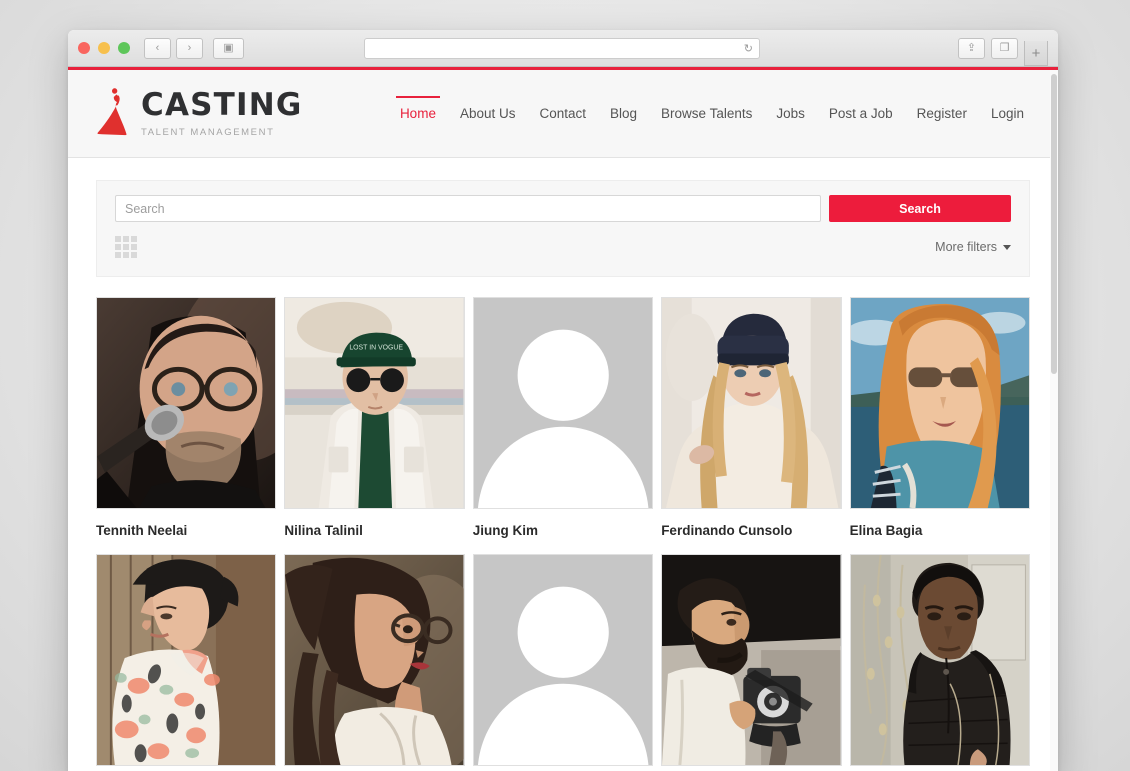  What do you see at coordinates (1054, 420) in the screenshot?
I see `page-scrollbar` at bounding box center [1054, 420].